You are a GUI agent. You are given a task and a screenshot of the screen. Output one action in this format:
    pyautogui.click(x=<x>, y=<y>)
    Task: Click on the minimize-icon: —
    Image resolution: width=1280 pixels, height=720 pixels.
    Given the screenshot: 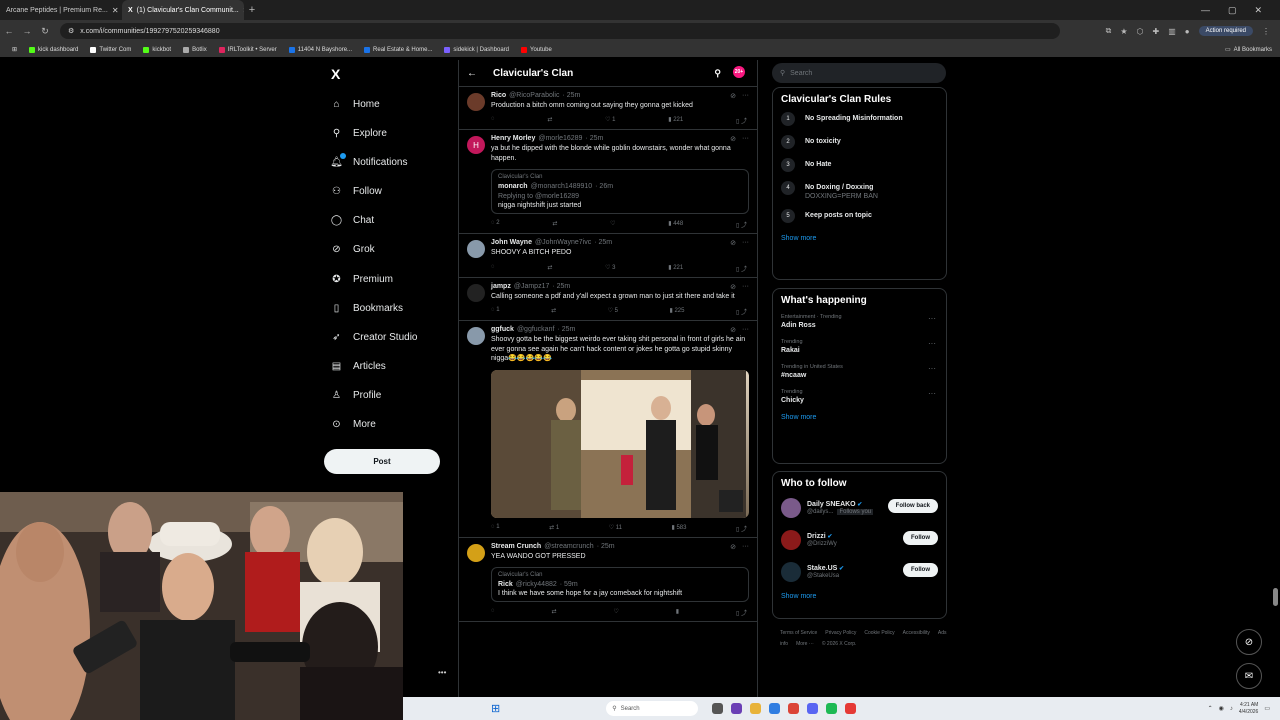 What is the action you would take?
    pyautogui.click(x=1205, y=10)
    